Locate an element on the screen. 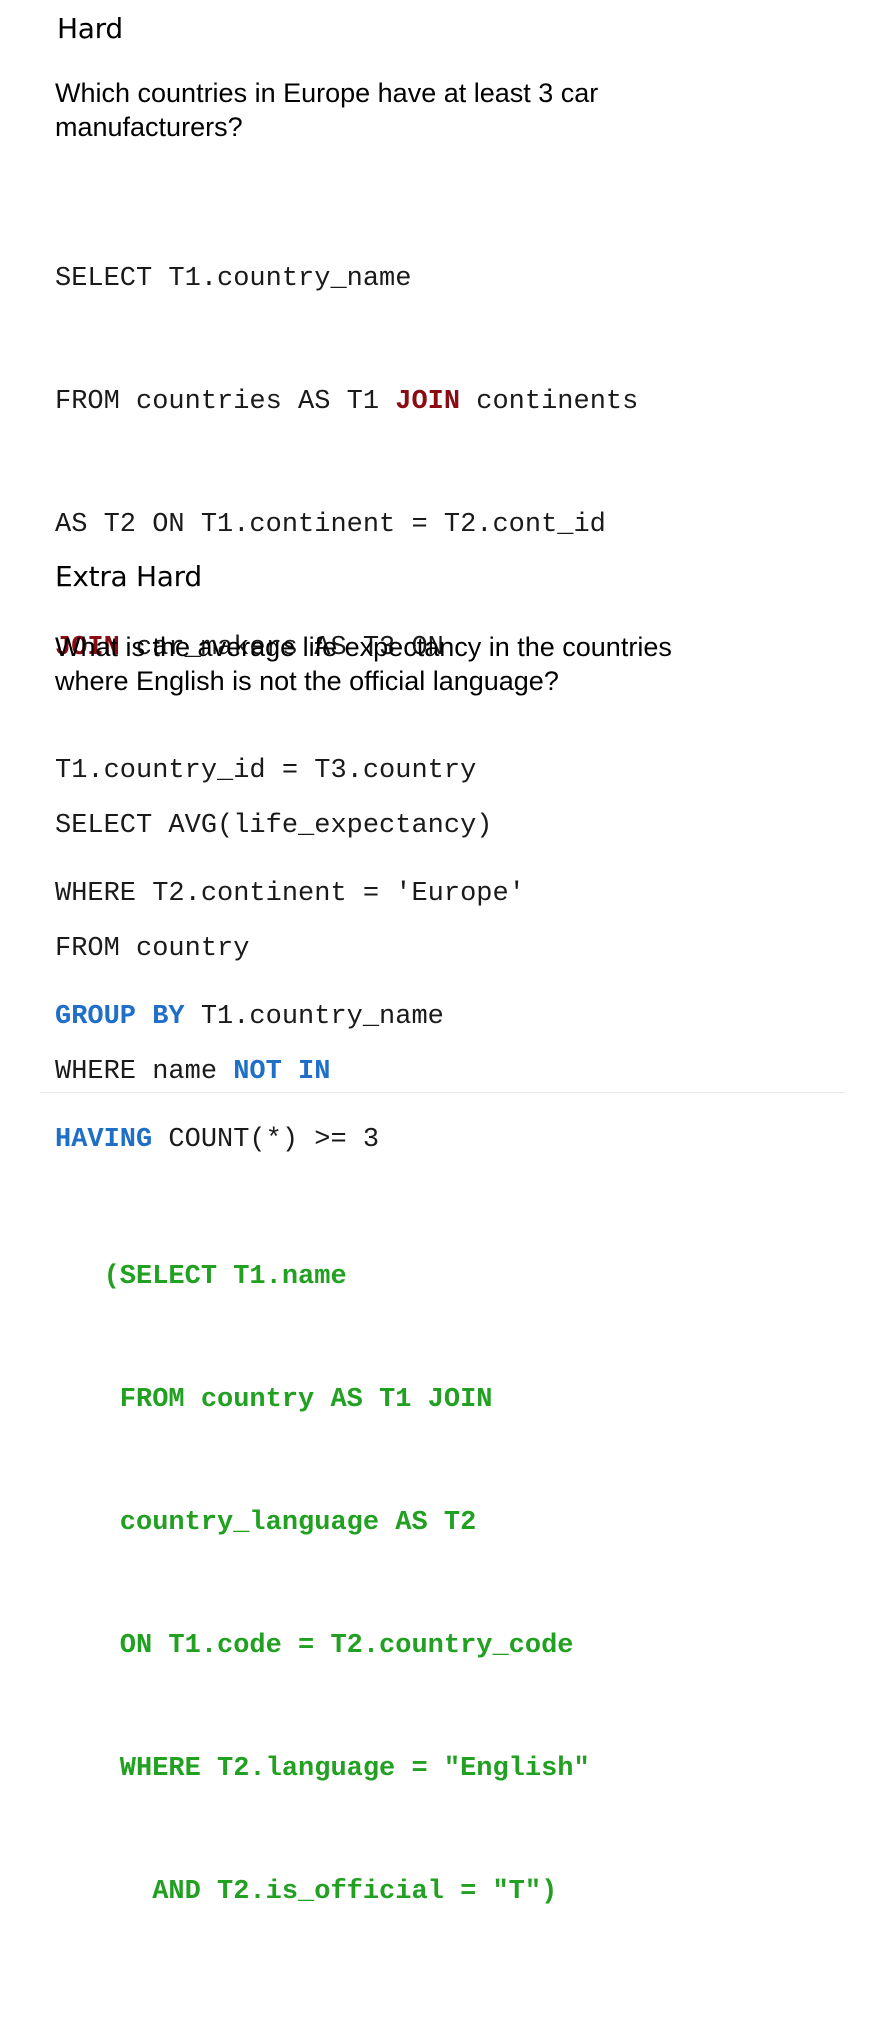 The image size is (884, 2036). code-text: WHERE name is located at coordinates (144, 1072).